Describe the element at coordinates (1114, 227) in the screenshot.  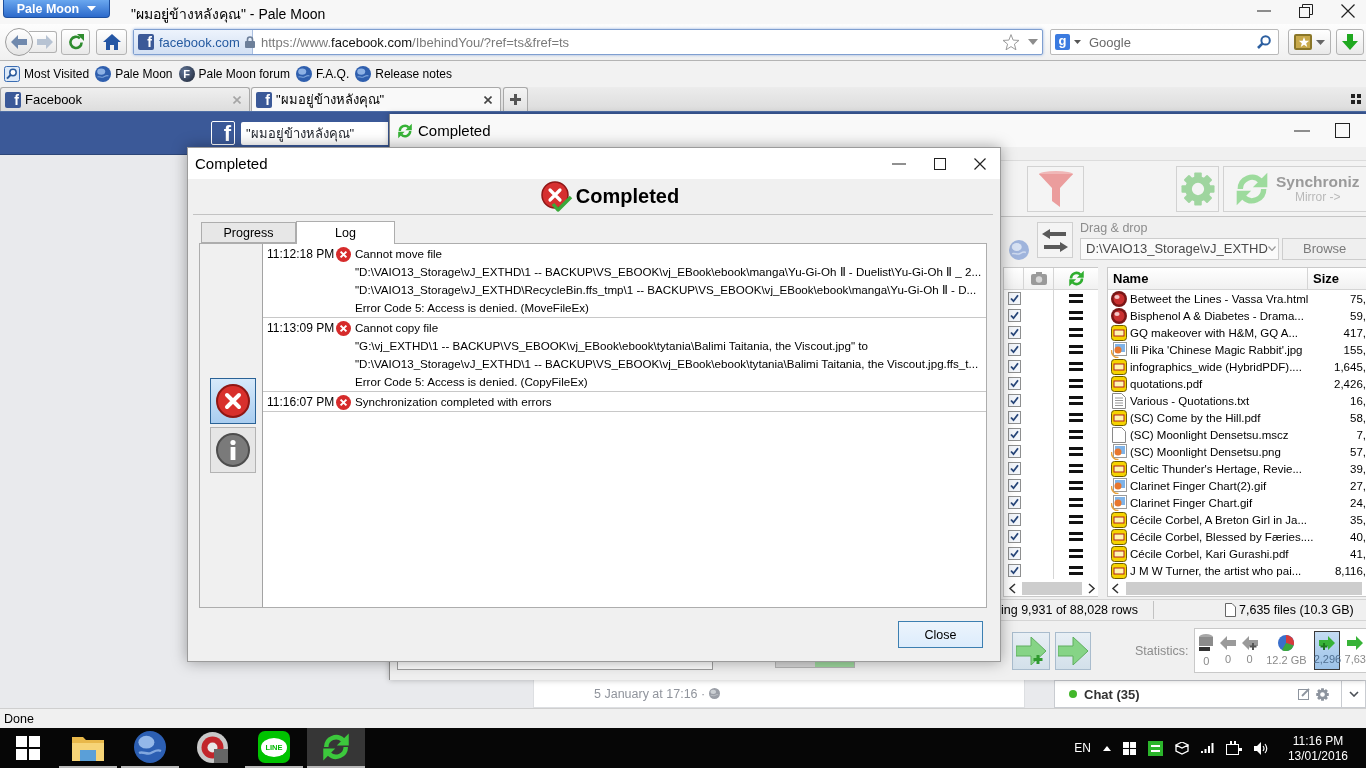
I see `drag-drop-label: Drag & drop` at that location.